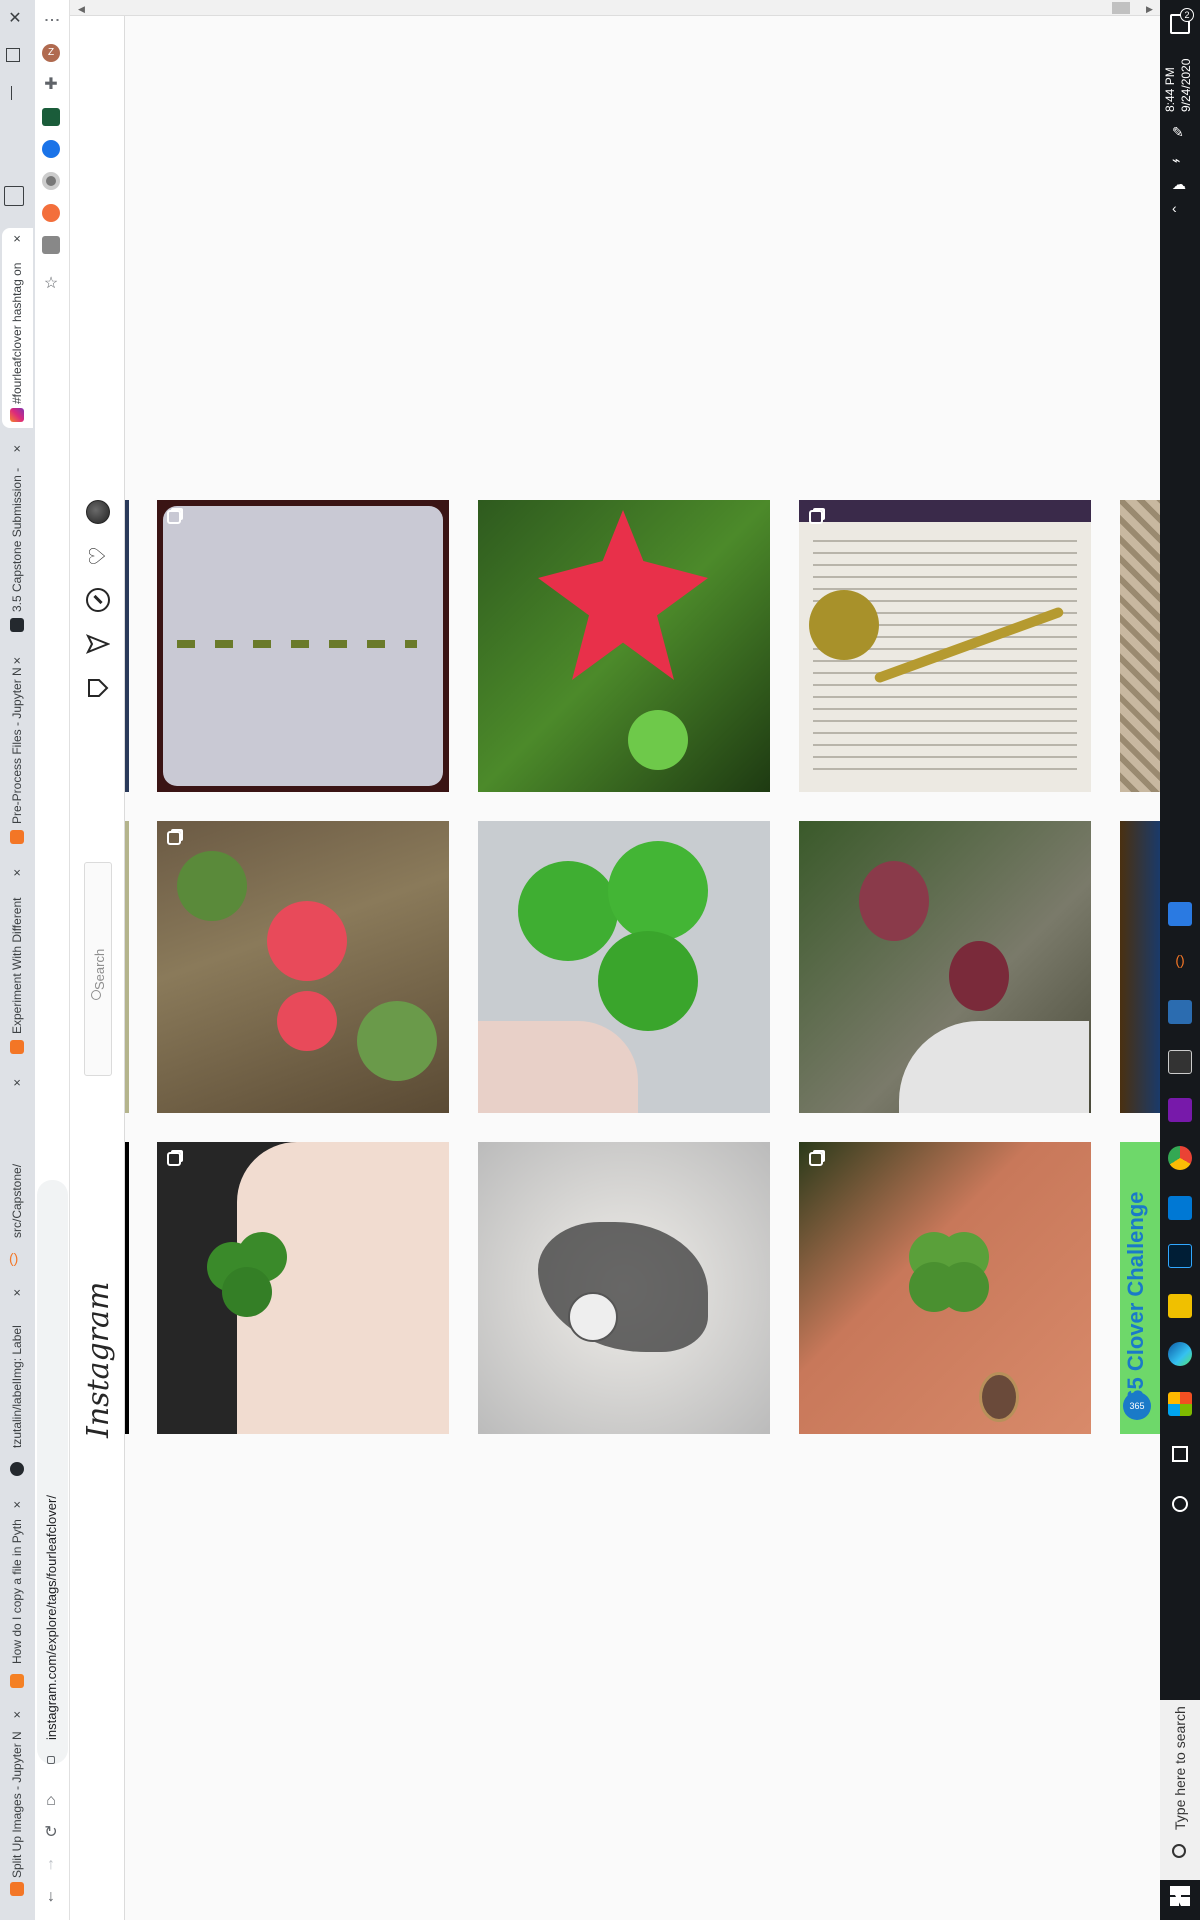 The image size is (1200, 1920). I want to click on scroll-left-arrow-icon: ◀, so click(81, 9).